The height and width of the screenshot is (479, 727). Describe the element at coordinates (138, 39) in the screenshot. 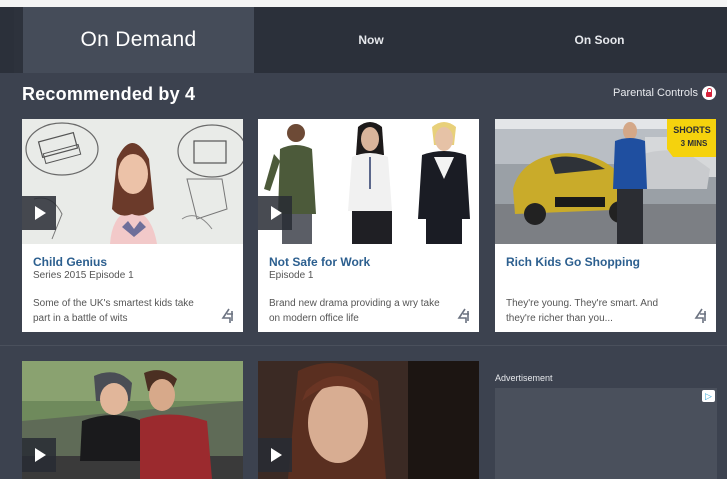

I see `tab-on-demand-label: On Demand` at that location.